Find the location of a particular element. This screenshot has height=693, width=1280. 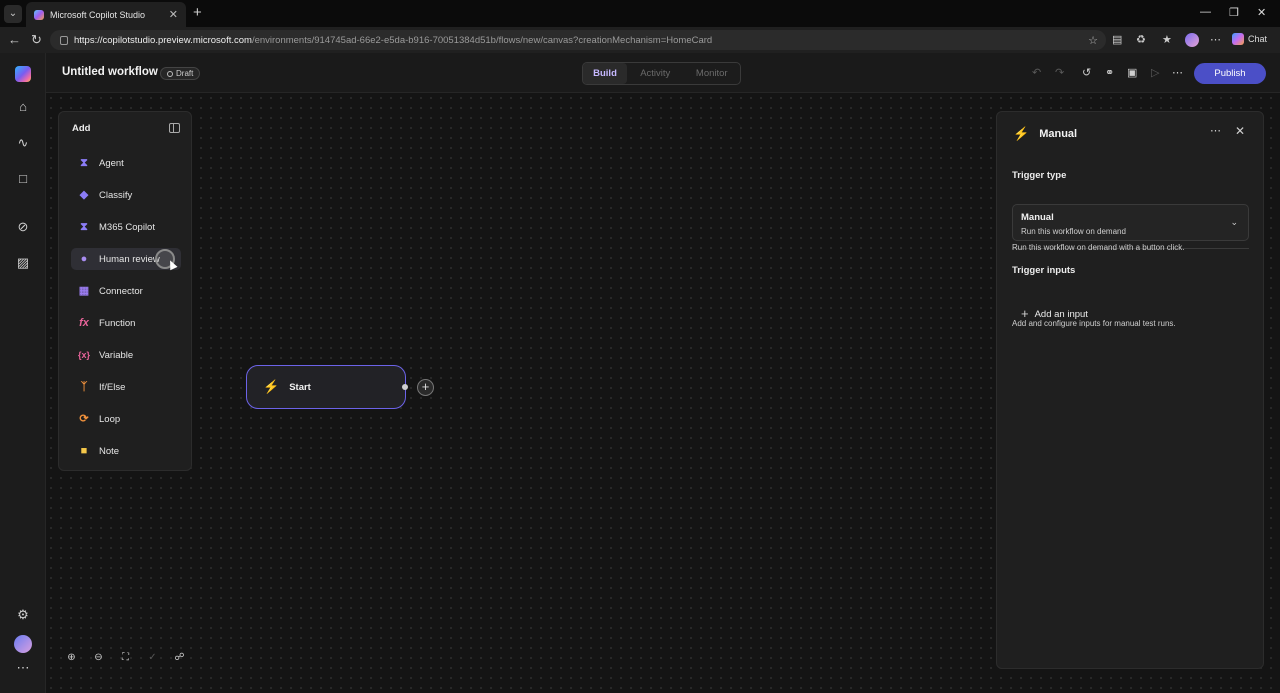

extensions-icon: ♻ is located at coordinates (1141, 40).